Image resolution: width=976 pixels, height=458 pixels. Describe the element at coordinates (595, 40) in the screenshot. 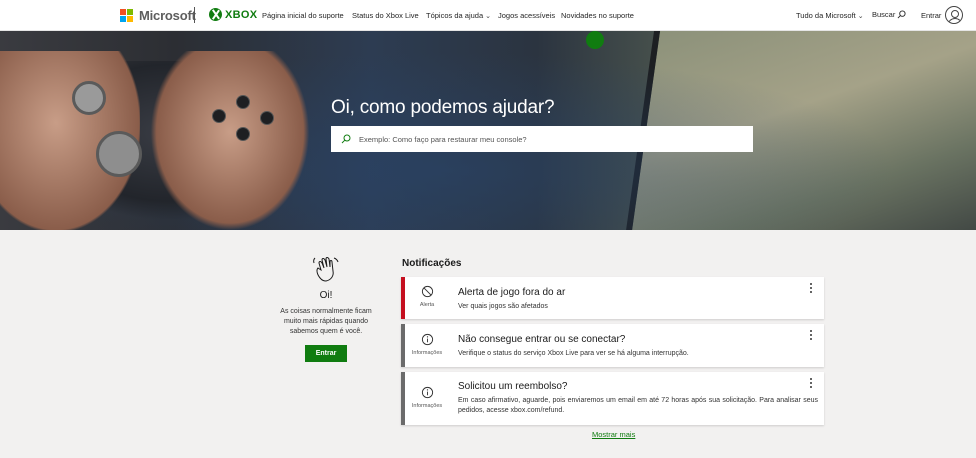

I see `xbox-green-dot` at that location.